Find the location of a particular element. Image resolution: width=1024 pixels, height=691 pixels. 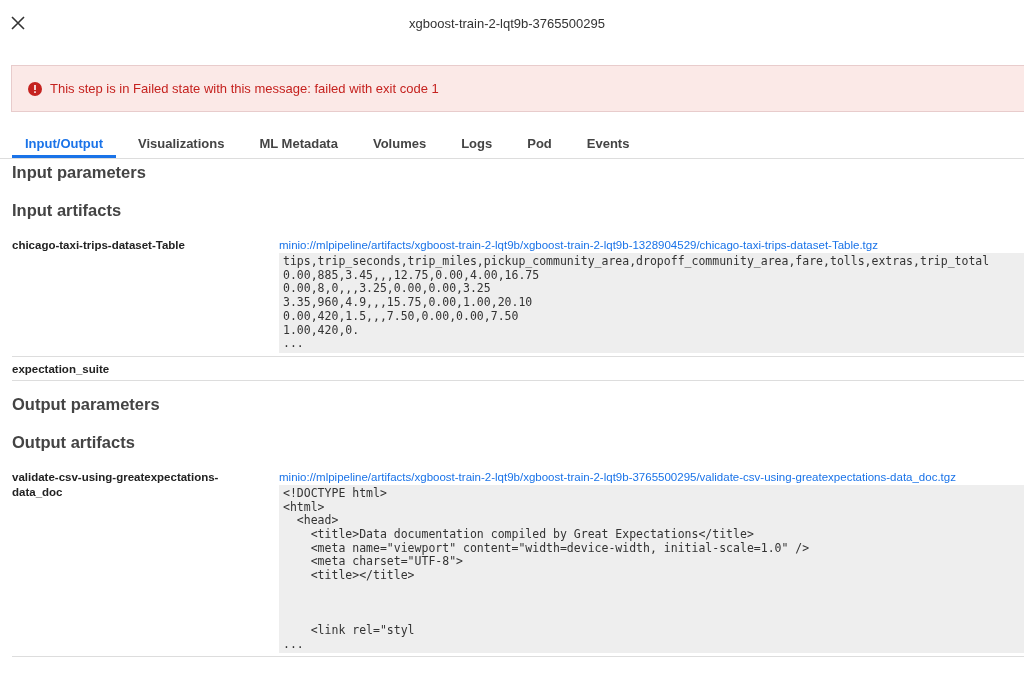

section-title: Output artifacts is located at coordinates (74, 441).